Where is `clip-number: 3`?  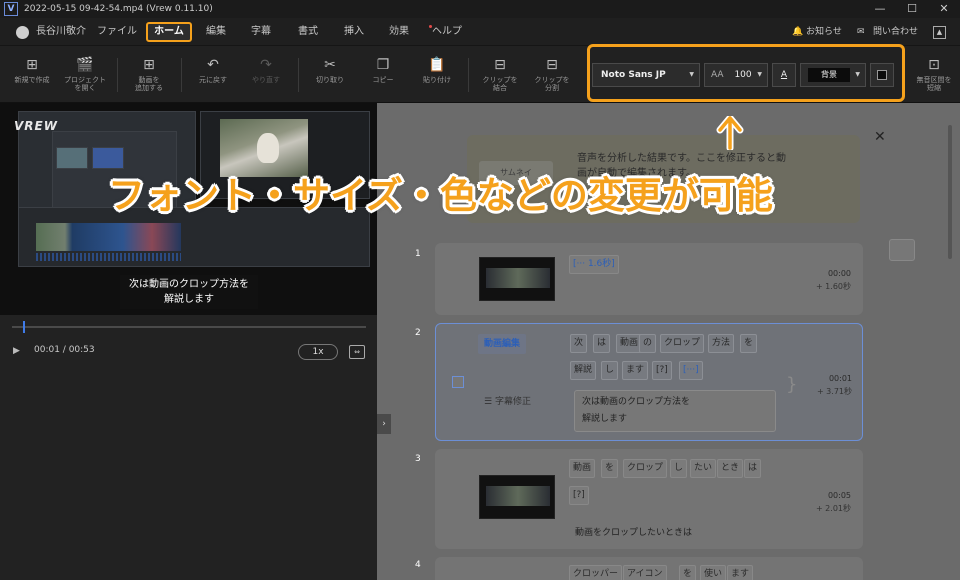
clip-number: 3 is located at coordinates (418, 459).